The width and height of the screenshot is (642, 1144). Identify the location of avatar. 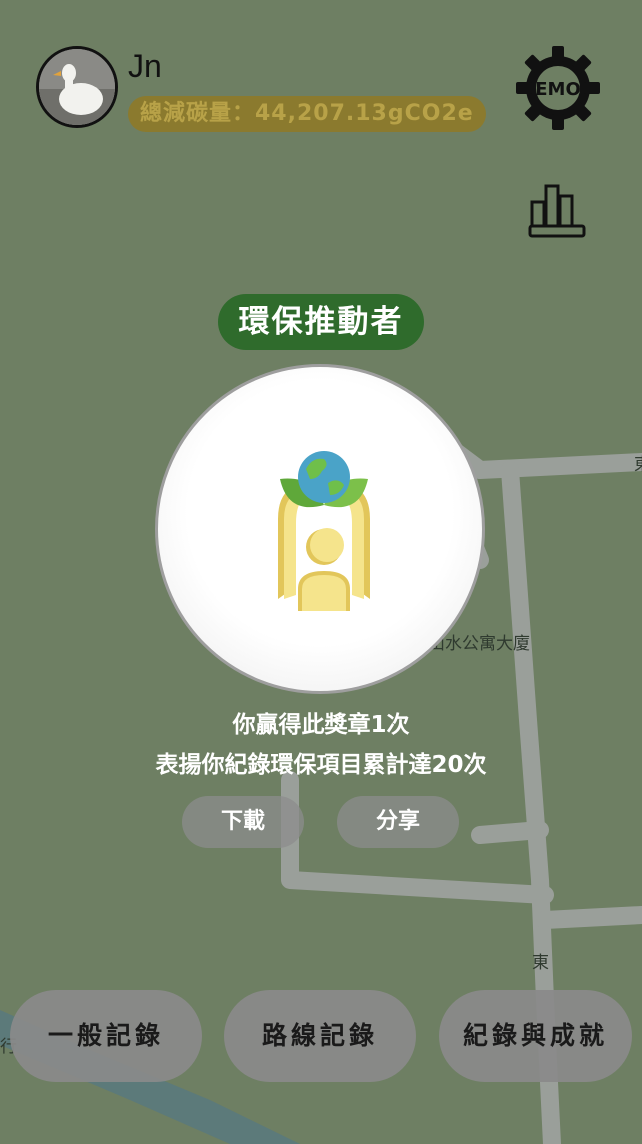
(77, 87).